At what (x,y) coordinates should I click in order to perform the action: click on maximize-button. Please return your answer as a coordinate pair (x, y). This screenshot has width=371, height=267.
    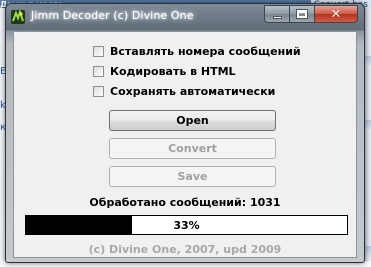
    Looking at the image, I should click on (302, 14).